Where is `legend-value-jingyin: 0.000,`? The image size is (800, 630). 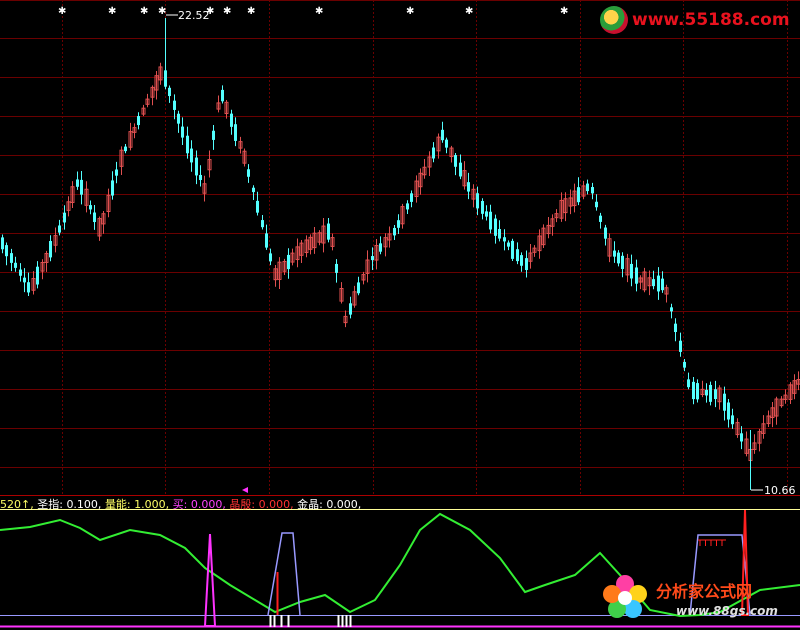
legend-value-jingyin: 0.000, is located at coordinates (276, 504).